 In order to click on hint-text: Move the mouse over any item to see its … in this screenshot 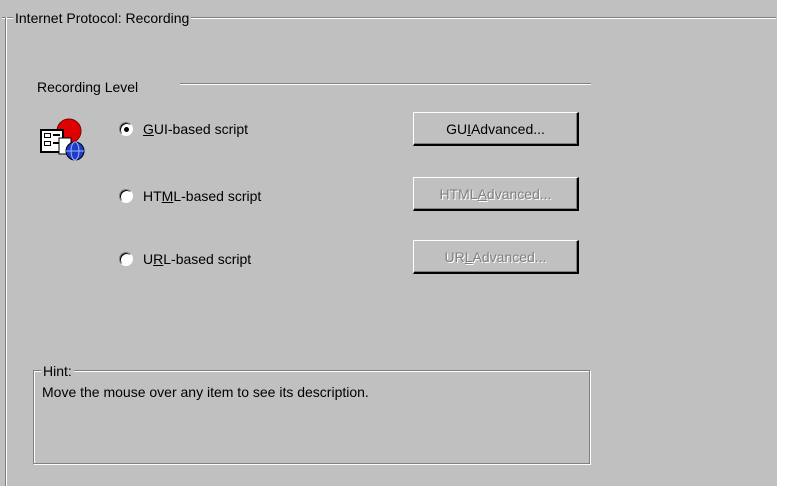, I will do `click(205, 392)`.